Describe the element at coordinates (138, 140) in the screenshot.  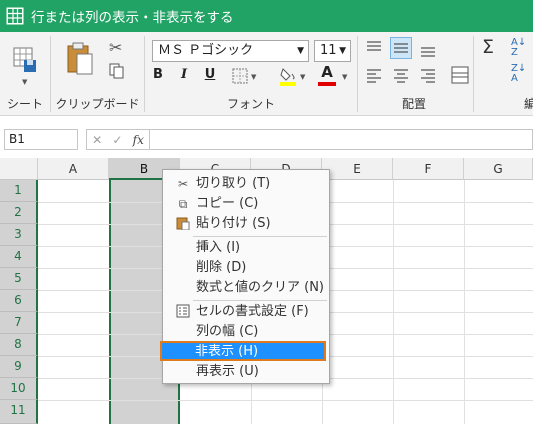
I see `function-icon: fx` at that location.